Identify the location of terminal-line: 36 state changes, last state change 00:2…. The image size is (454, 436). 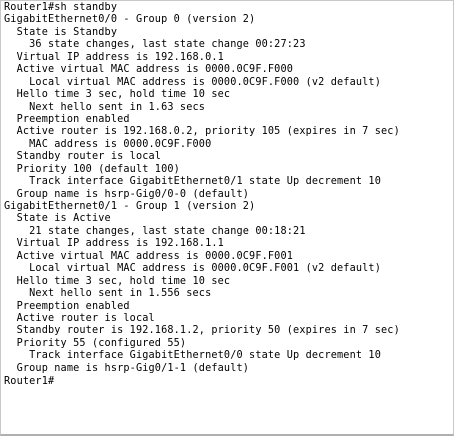
(155, 45).